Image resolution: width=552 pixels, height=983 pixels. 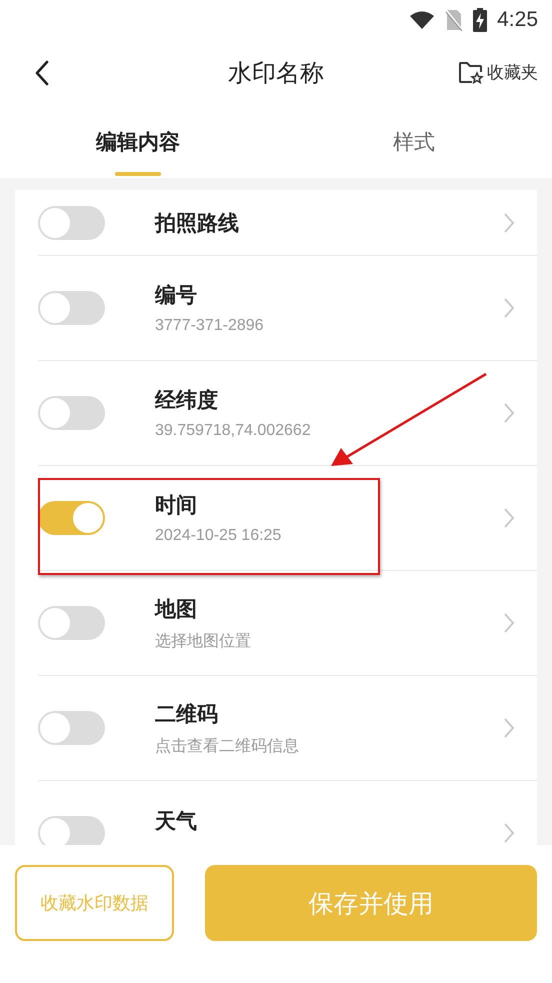 What do you see at coordinates (176, 505) in the screenshot?
I see `item-title: 时间` at bounding box center [176, 505].